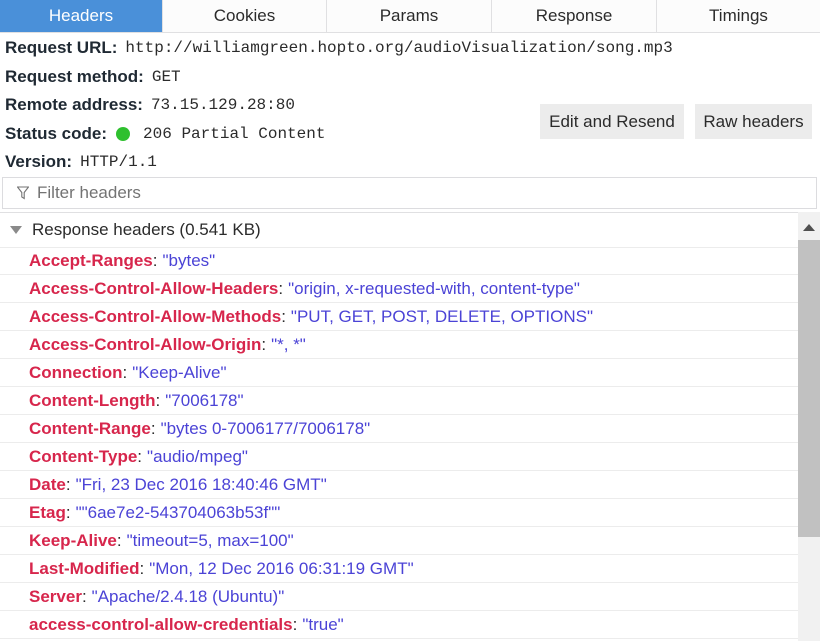  Describe the element at coordinates (245, 16) in the screenshot. I see `tab-cookies: Cookies` at that location.